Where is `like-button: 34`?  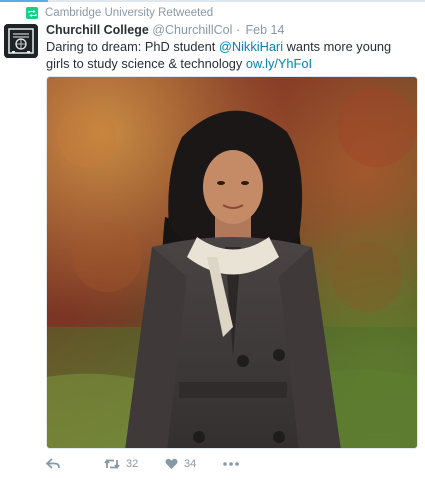 like-button: 34 is located at coordinates (194, 464).